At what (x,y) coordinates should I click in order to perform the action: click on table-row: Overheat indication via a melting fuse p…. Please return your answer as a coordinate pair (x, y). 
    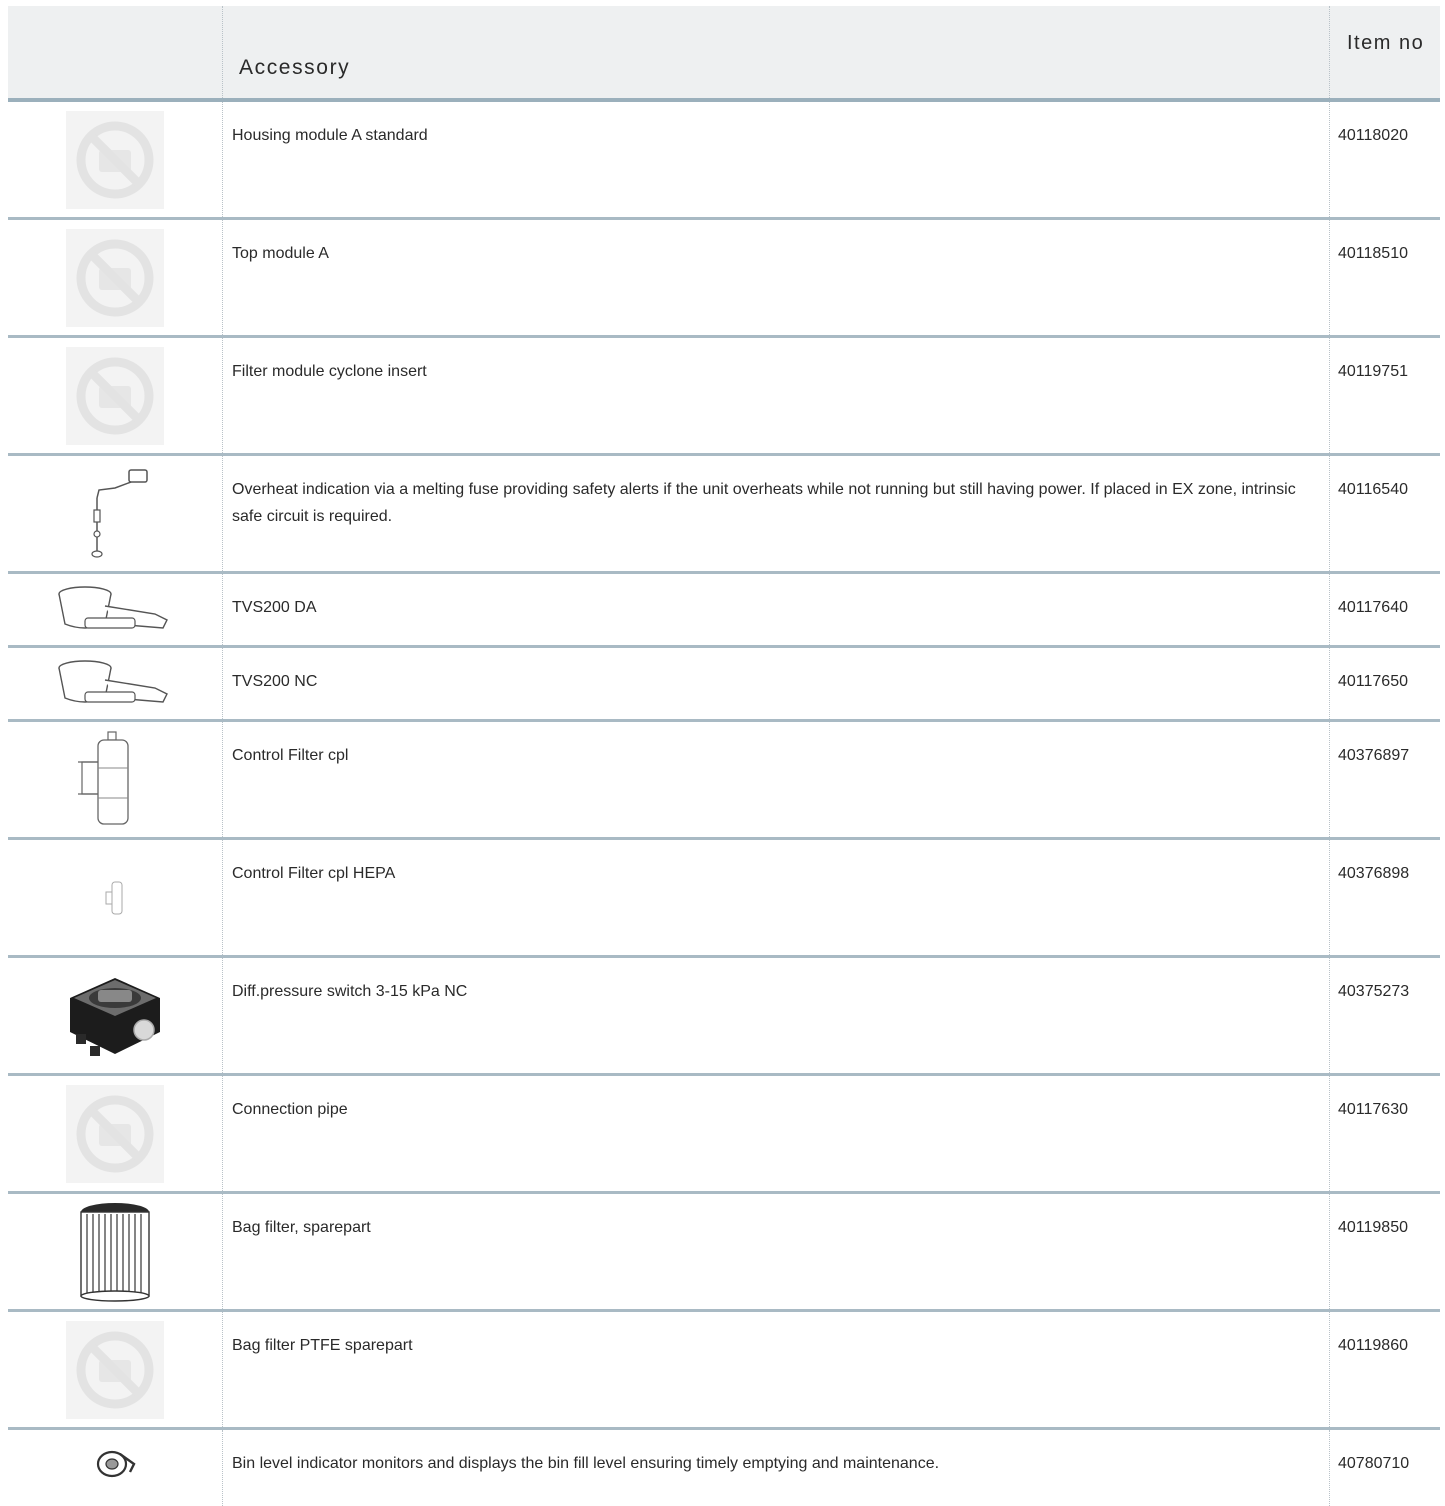
    Looking at the image, I should click on (724, 515).